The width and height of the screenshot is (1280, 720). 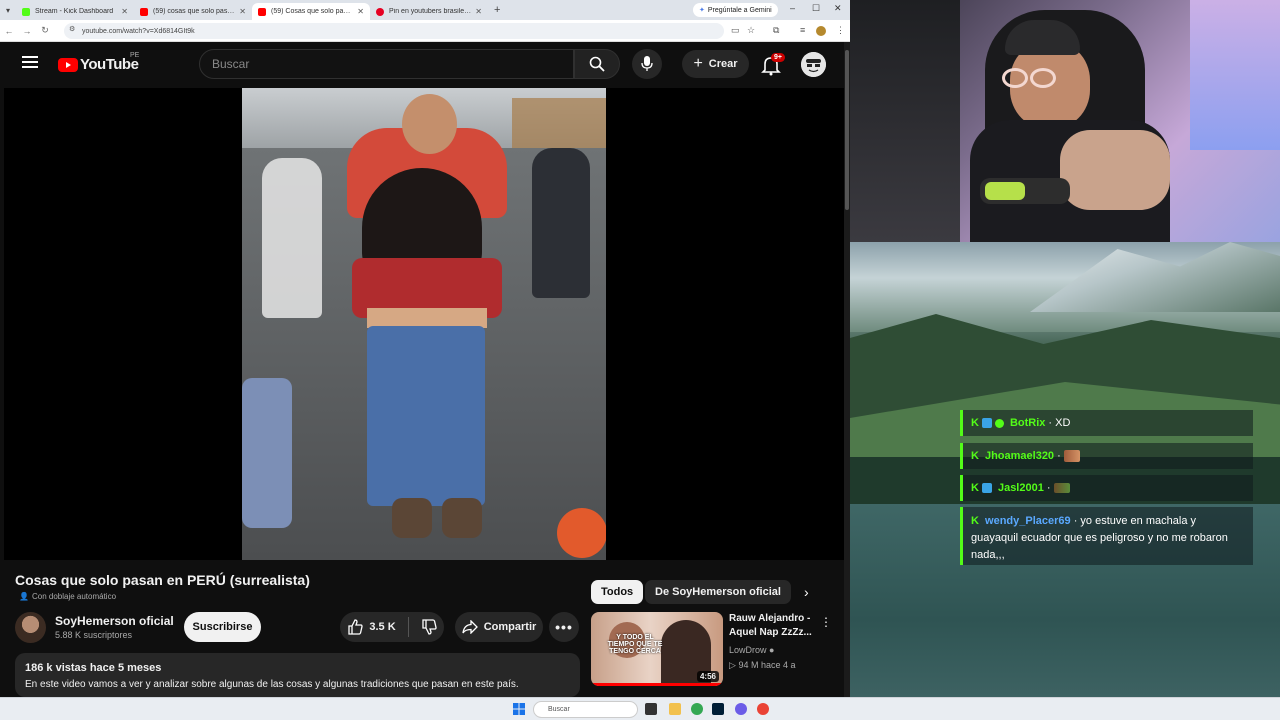 What do you see at coordinates (702, 10) in the screenshot?
I see `gemini-icon: ✦` at bounding box center [702, 10].